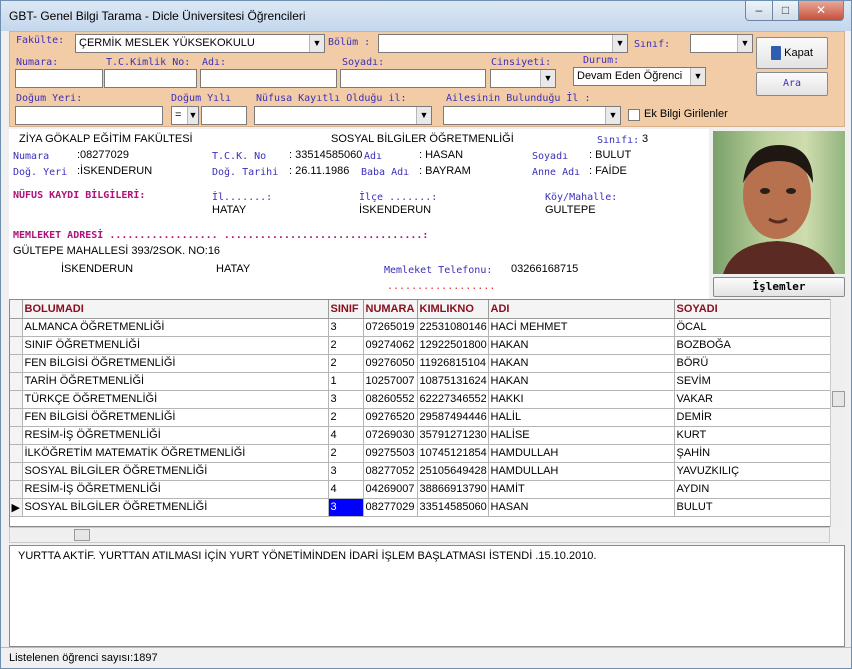  Describe the element at coordinates (390, 399) in the screenshot. I see `cell-numara: 08260552` at that location.